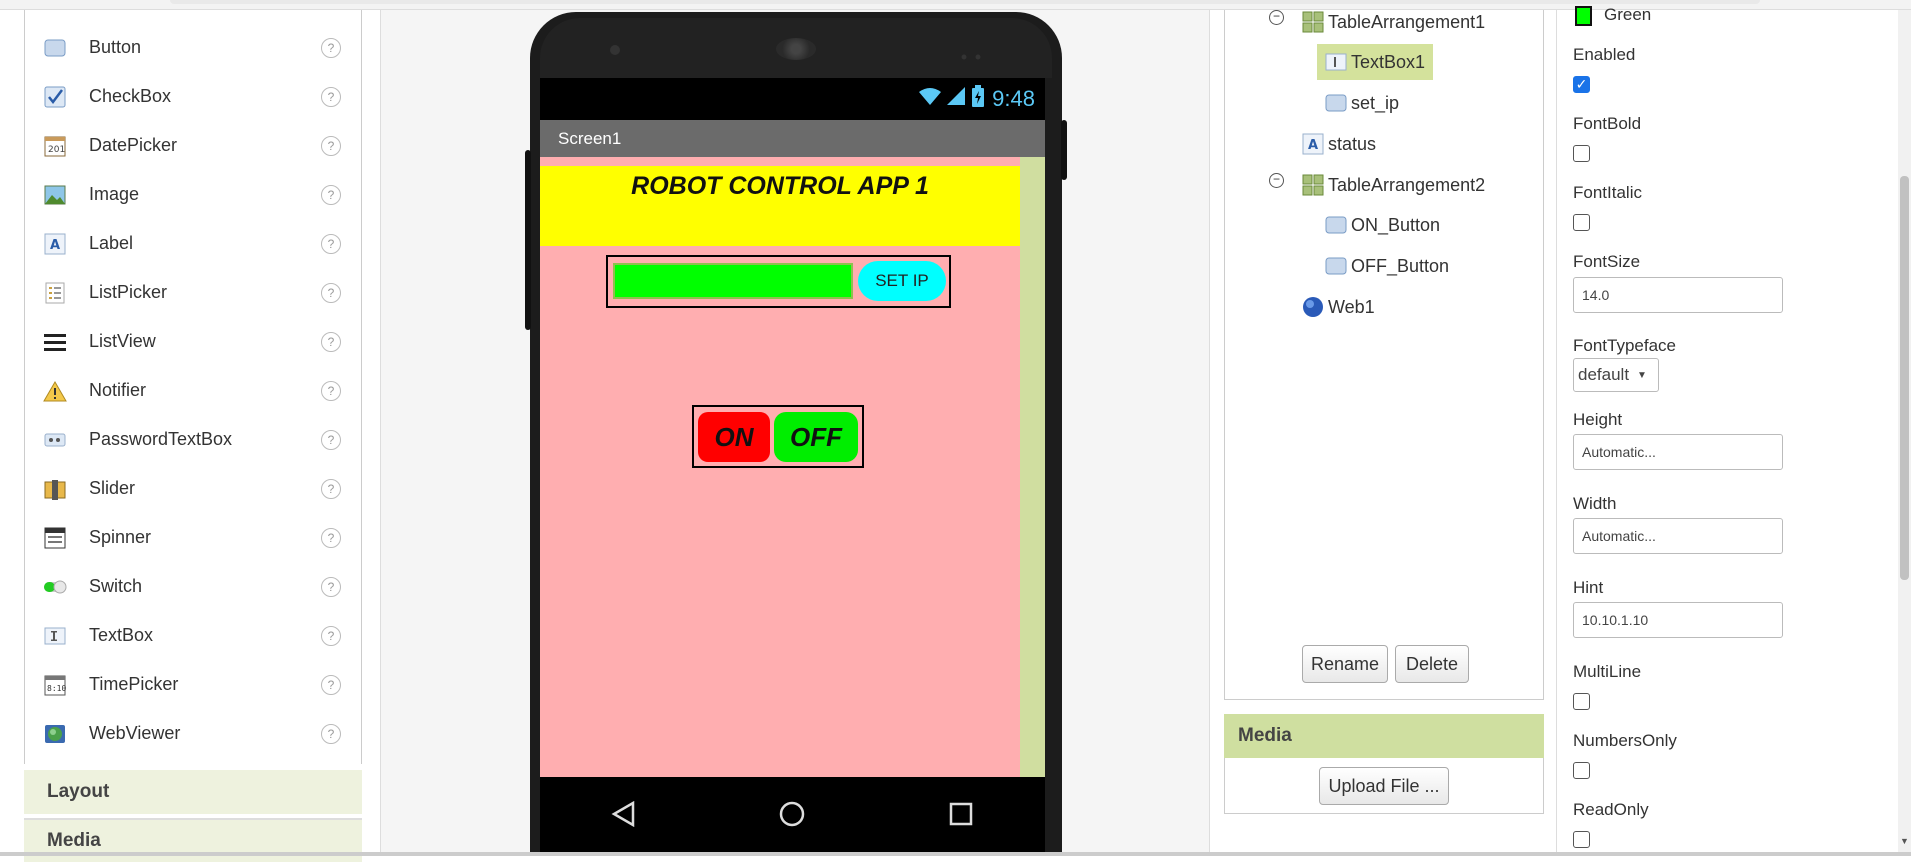 Image resolution: width=1911 pixels, height=862 pixels. Describe the element at coordinates (1387, 266) in the screenshot. I see `tree-node-off-button: OFF_Button` at that location.